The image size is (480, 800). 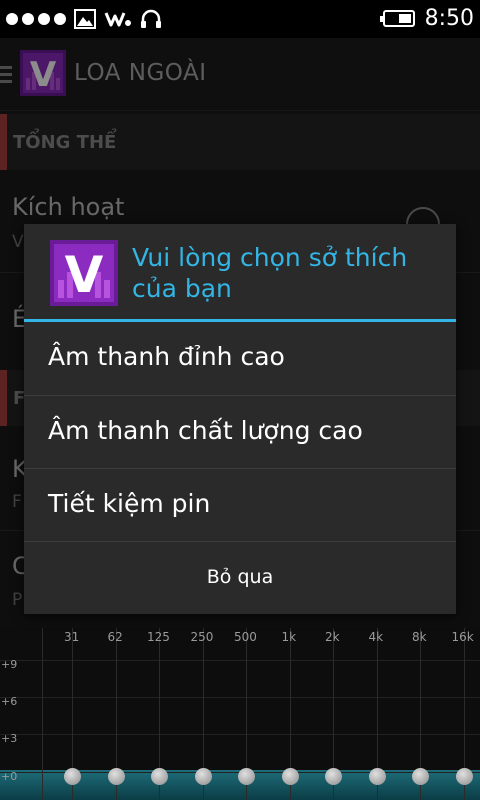 I want to click on option-high-quality-sound: Âm thanh chất lượng cao, so click(x=240, y=432).